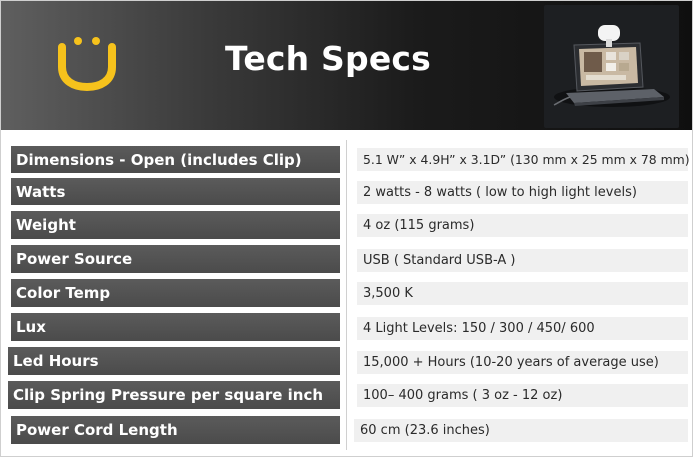 The height and width of the screenshot is (459, 695). What do you see at coordinates (522, 225) in the screenshot?
I see `spec-value-weight: 4 oz (115 grams)` at bounding box center [522, 225].